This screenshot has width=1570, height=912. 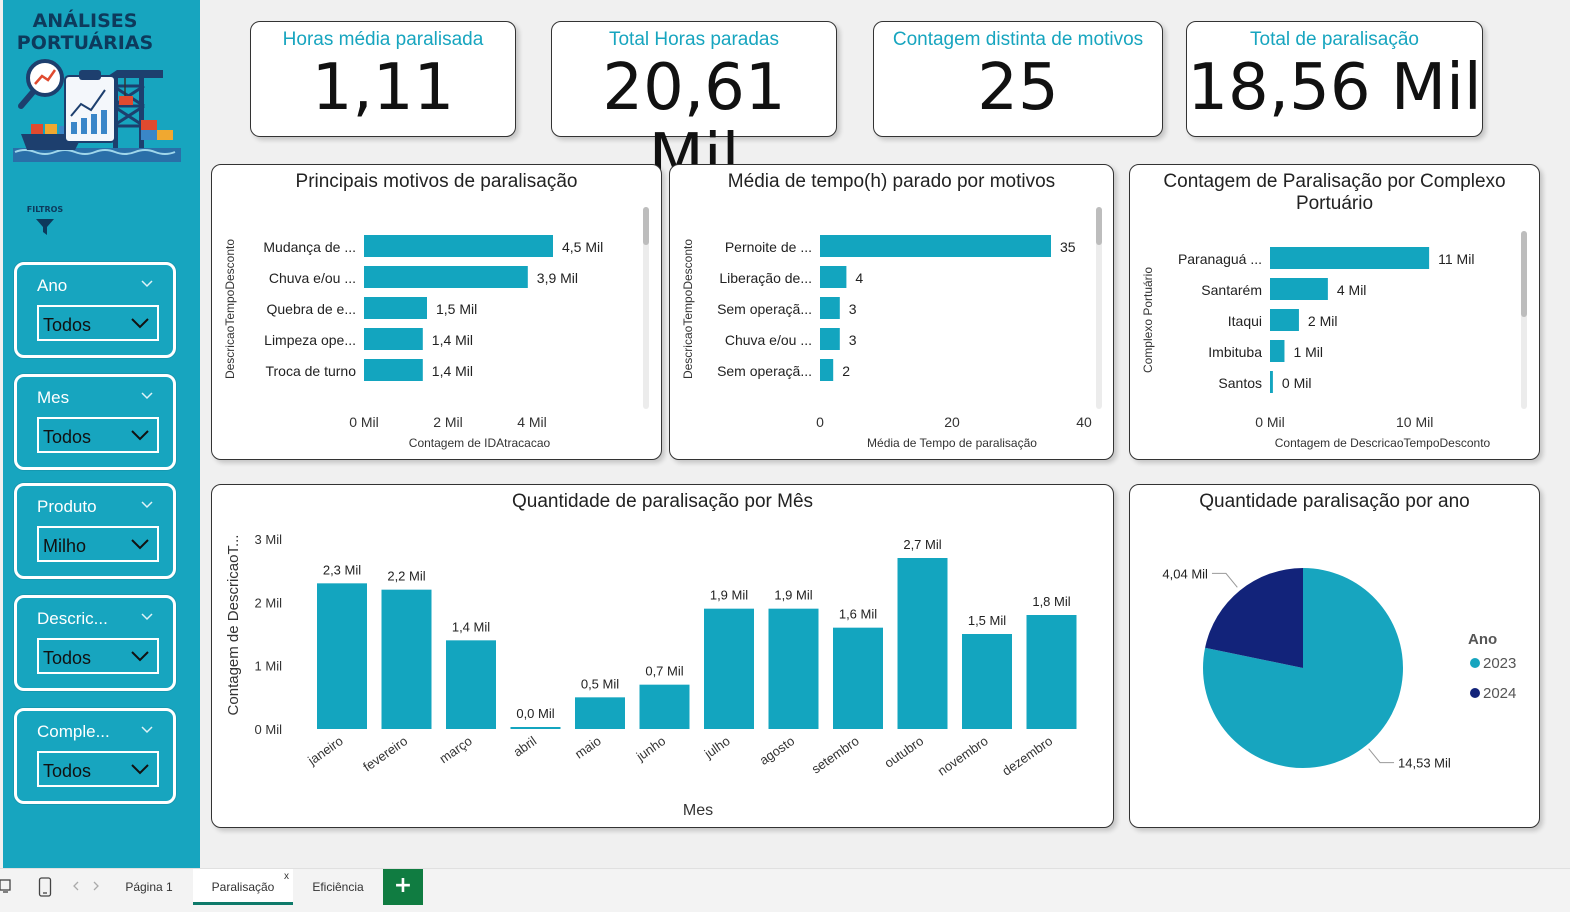 I want to click on data-label: 4,5 Mil, so click(x=582, y=247).